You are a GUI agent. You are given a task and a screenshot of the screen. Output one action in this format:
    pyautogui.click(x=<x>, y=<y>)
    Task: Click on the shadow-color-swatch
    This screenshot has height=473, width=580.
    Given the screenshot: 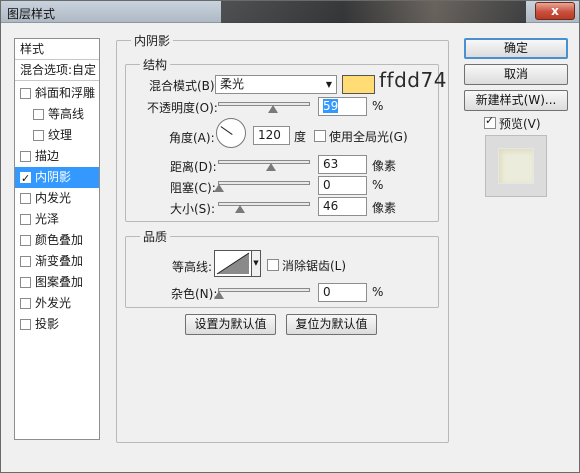 What is the action you would take?
    pyautogui.click(x=358, y=84)
    